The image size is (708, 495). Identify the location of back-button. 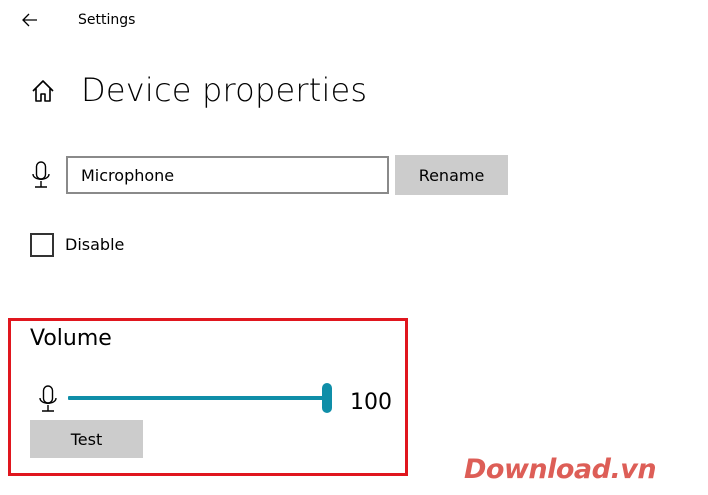
(30, 20).